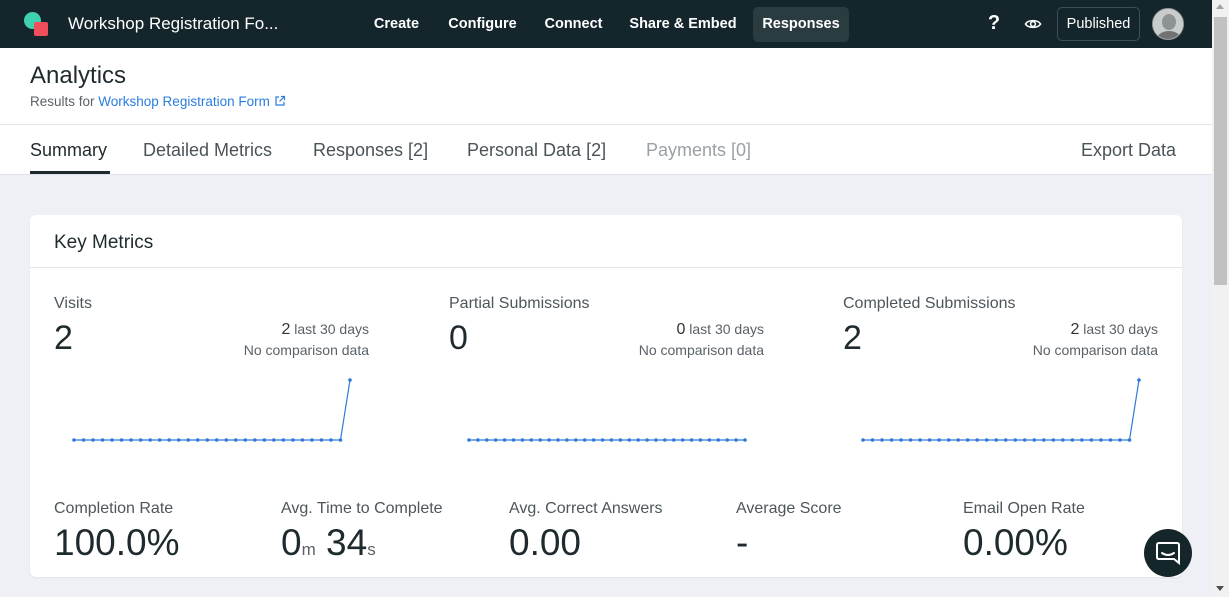  Describe the element at coordinates (586, 508) in the screenshot. I see `stat-label: Avg. Correct Answers` at that location.